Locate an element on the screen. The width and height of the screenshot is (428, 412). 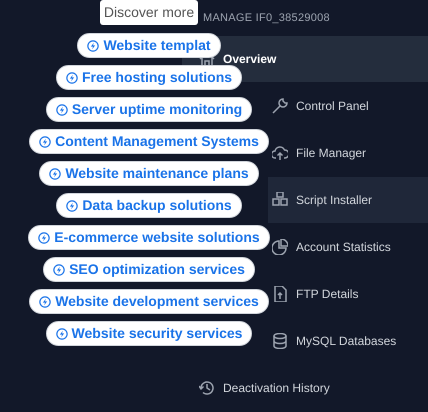
database-icon is located at coordinates (280, 341).